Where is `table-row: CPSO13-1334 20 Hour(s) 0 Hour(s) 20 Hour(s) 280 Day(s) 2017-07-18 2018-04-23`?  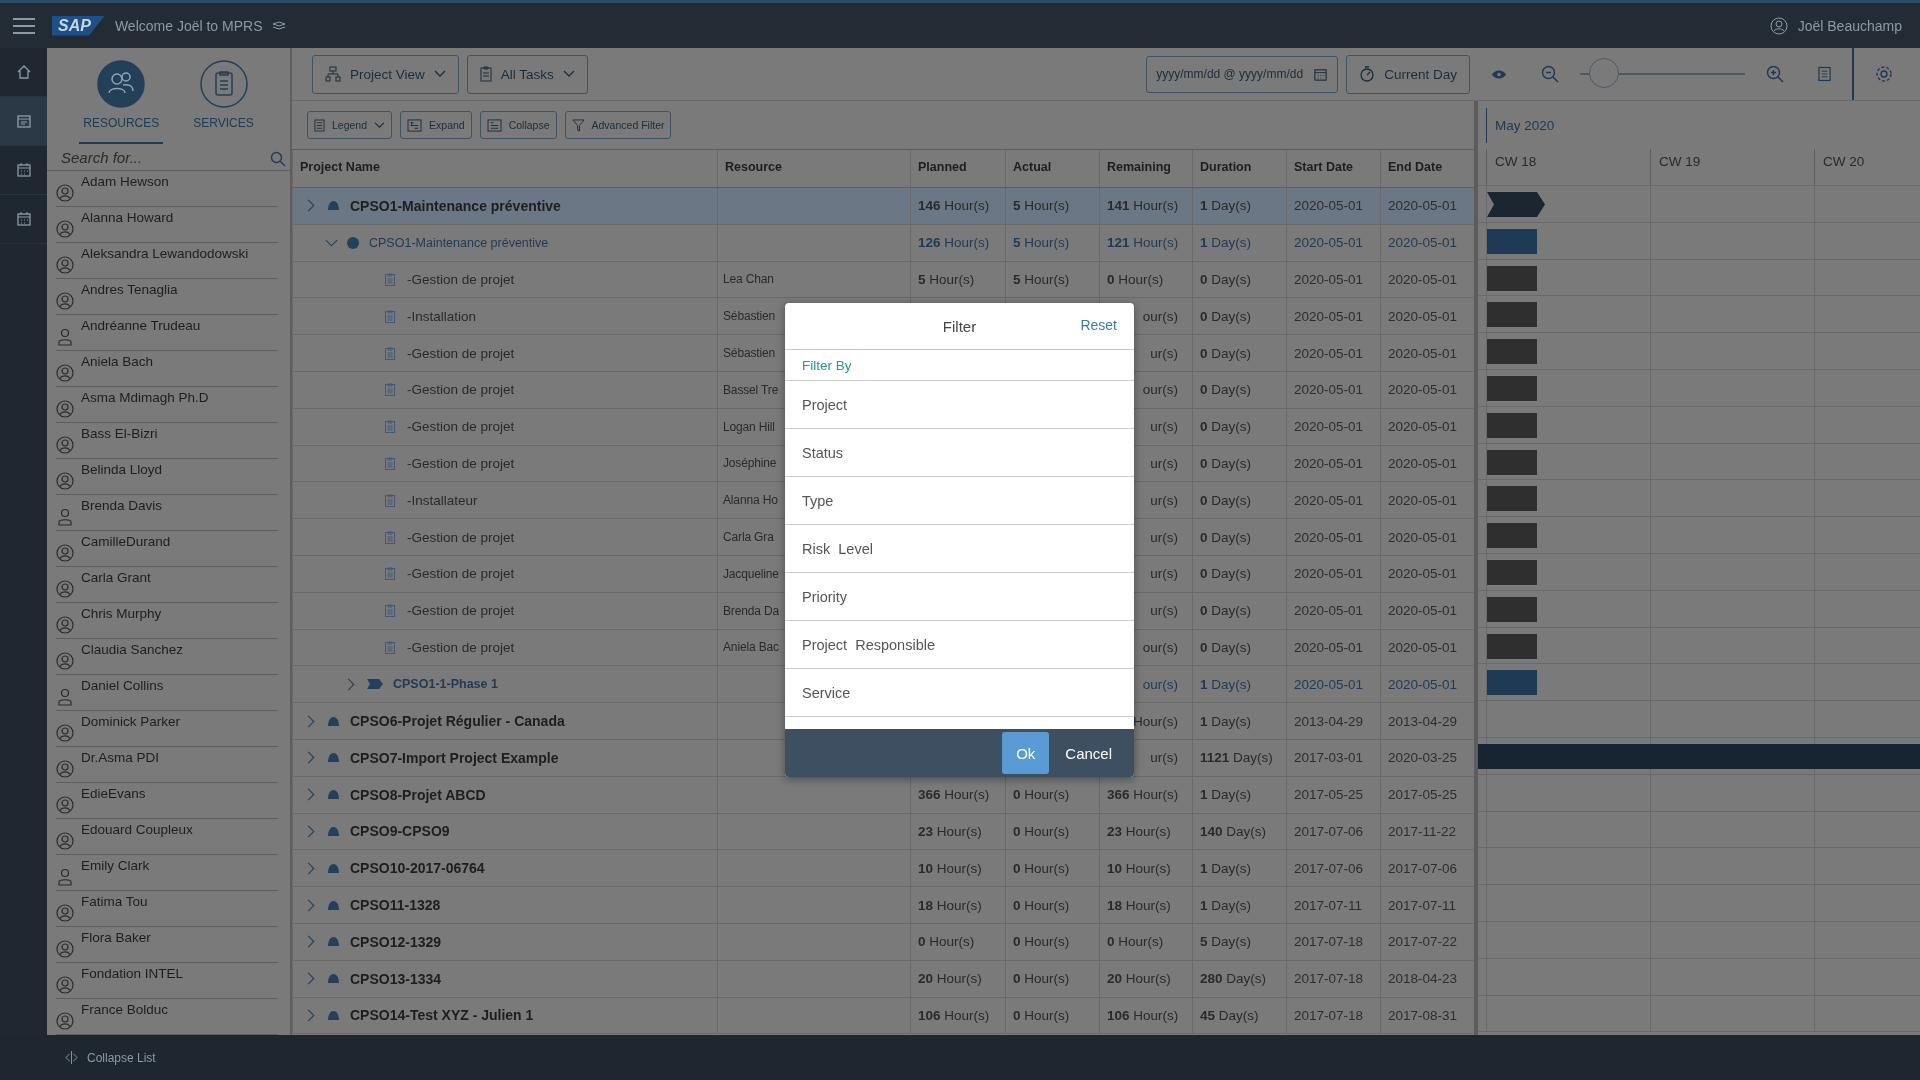 table-row: CPSO13-1334 20 Hour(s) 0 Hour(s) 20 Hour(s) 280 Day(s) 2017-07-18 2018-04-23 is located at coordinates (883, 979).